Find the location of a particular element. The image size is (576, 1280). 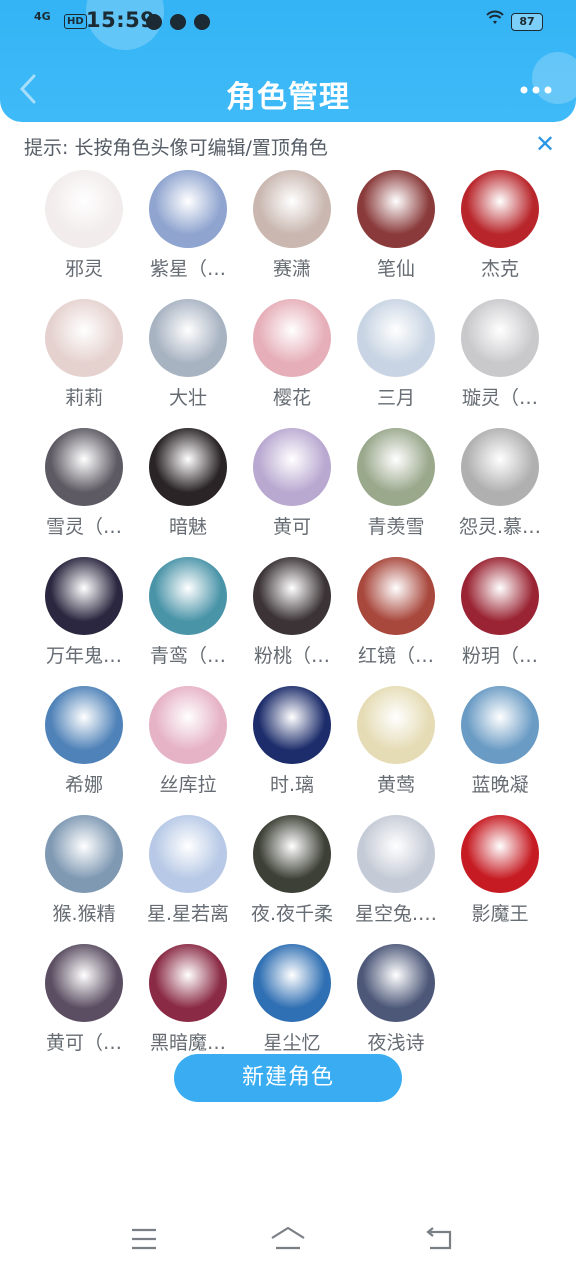

role-item: 暗魅 is located at coordinates (188, 492).